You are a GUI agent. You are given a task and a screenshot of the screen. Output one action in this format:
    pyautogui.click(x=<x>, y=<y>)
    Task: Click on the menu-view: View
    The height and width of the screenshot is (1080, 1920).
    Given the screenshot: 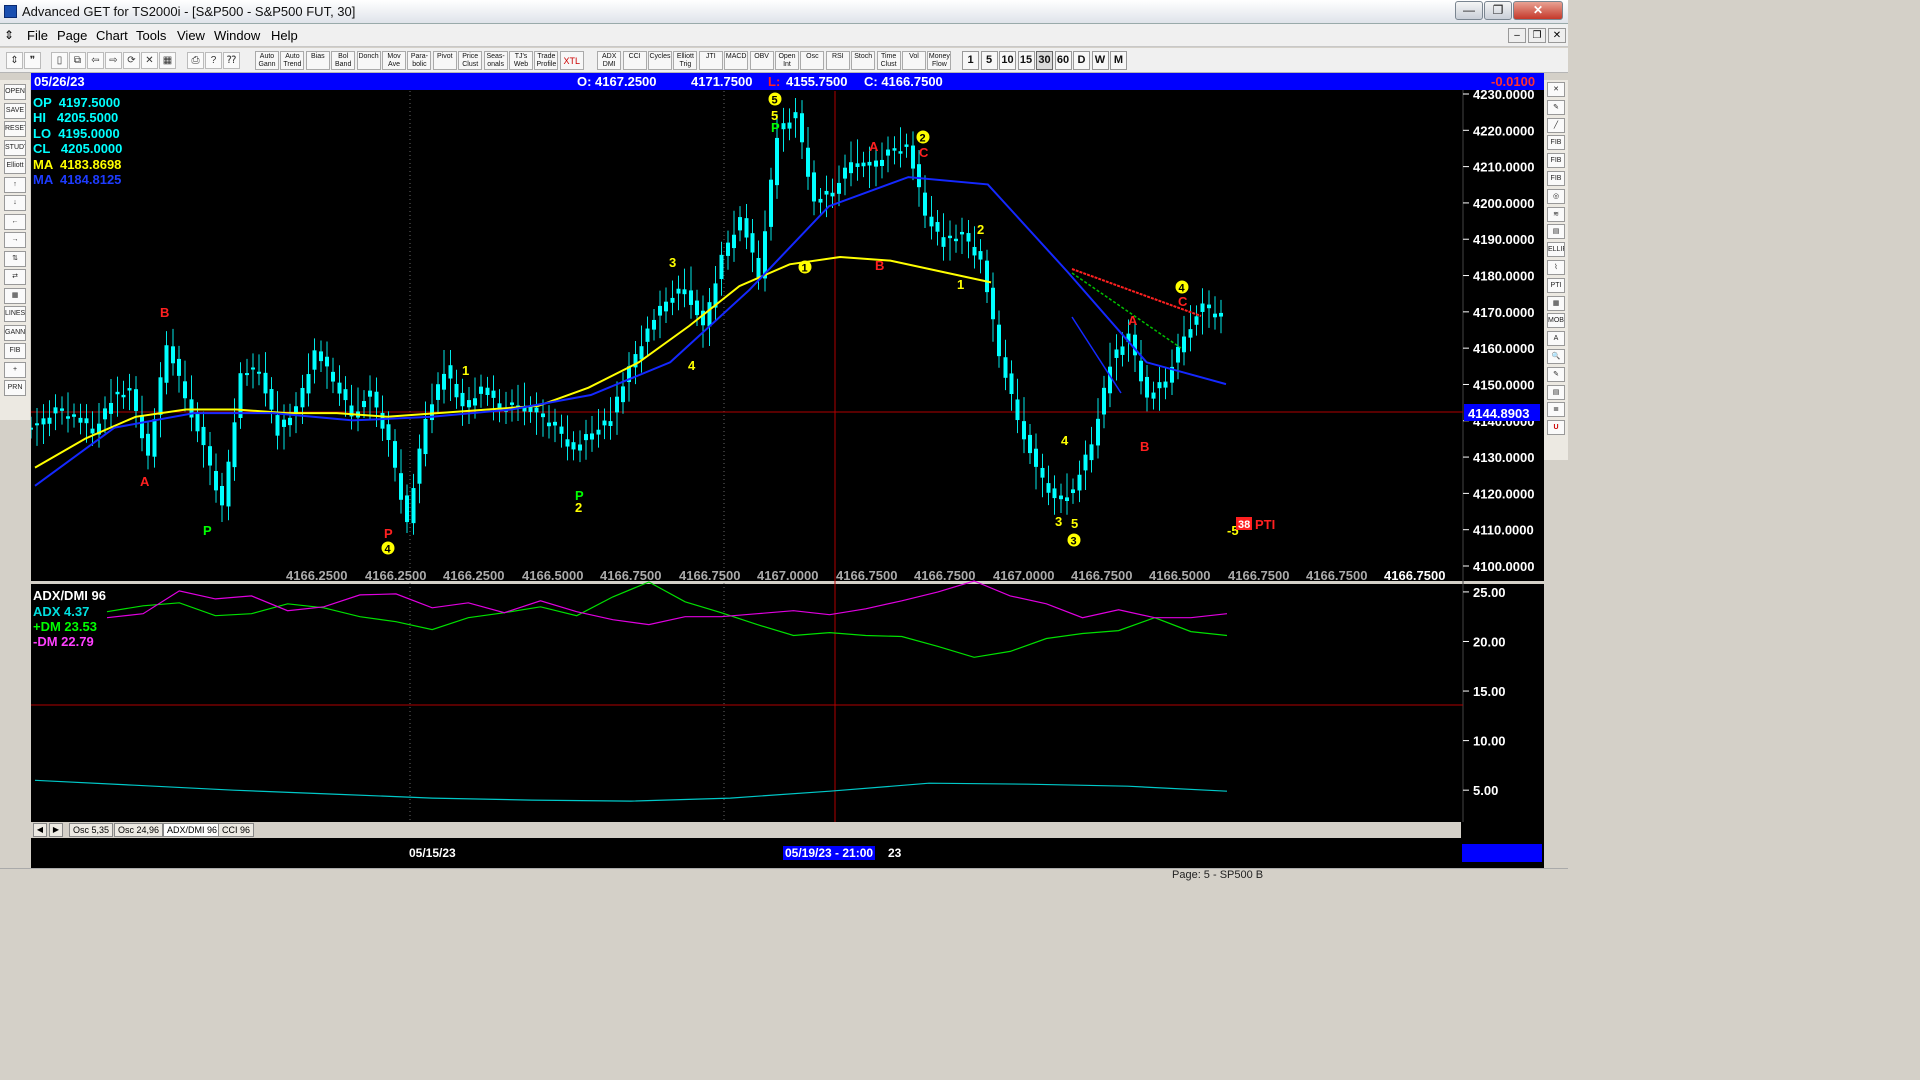 What is the action you would take?
    pyautogui.click(x=191, y=35)
    